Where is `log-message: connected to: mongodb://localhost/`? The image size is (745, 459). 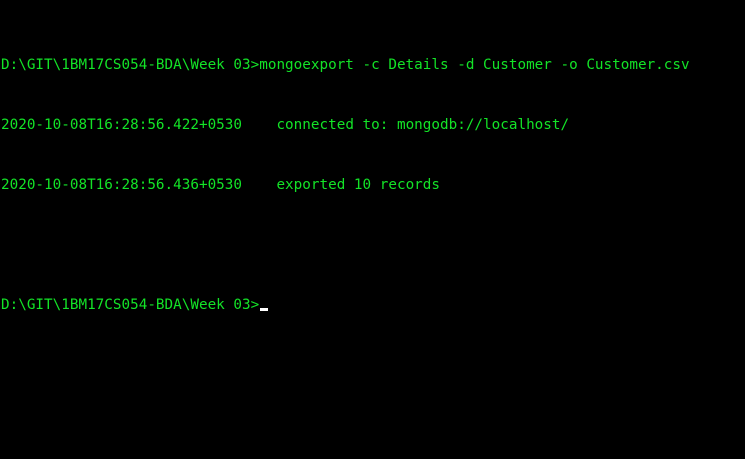 log-message: connected to: mongodb://localhost/ is located at coordinates (423, 125).